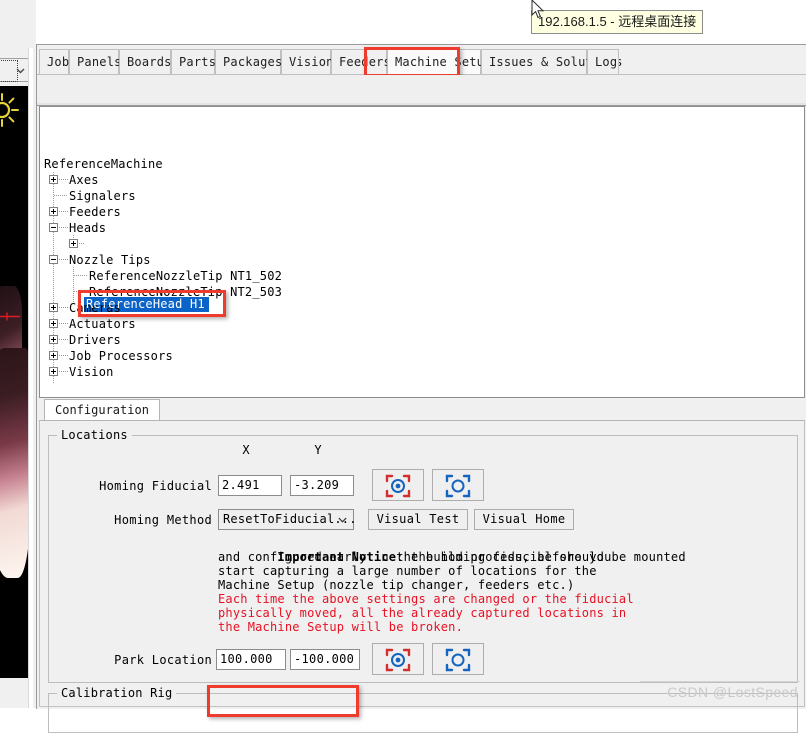  Describe the element at coordinates (412, 62) in the screenshot. I see `annotation-box-machine-setup-tab` at that location.